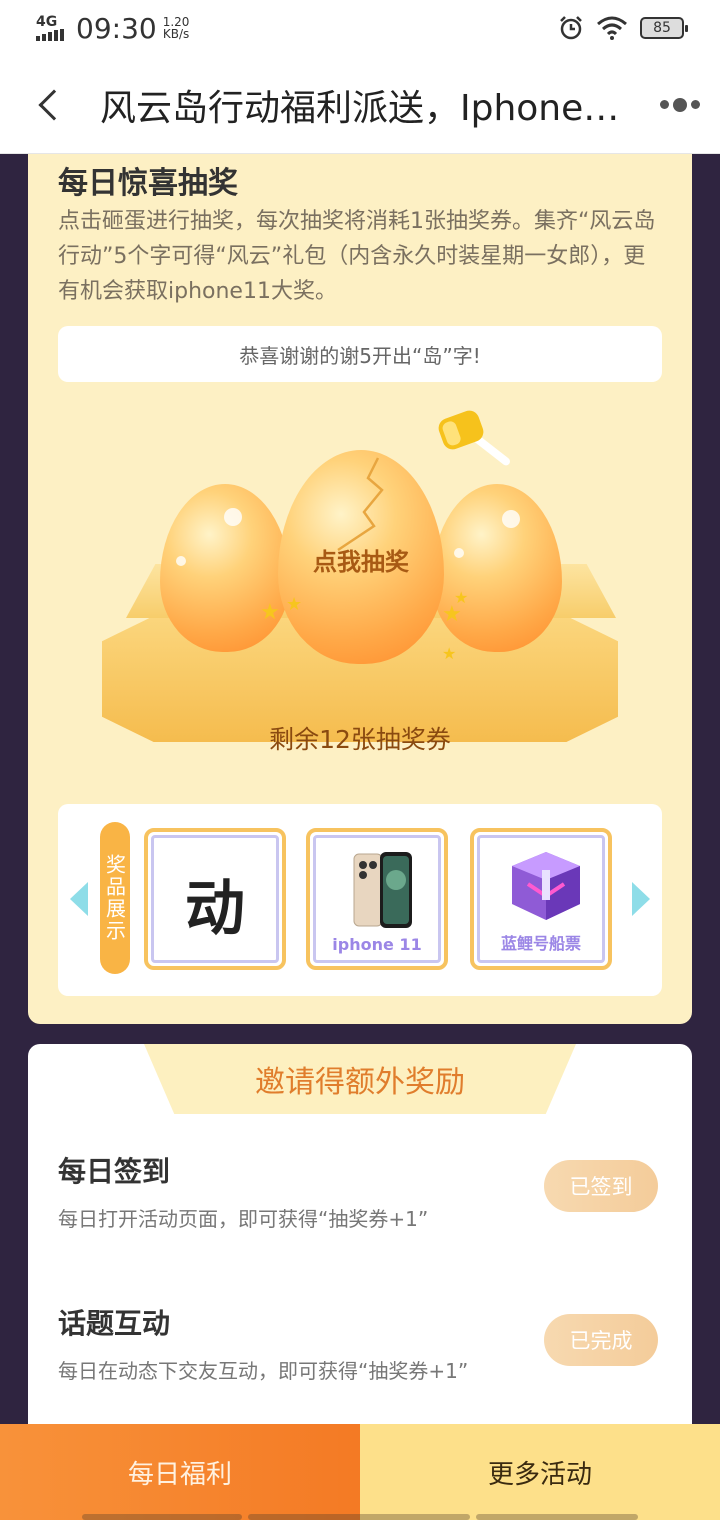  Describe the element at coordinates (377, 944) in the screenshot. I see `prize-label: iphone 11` at that location.